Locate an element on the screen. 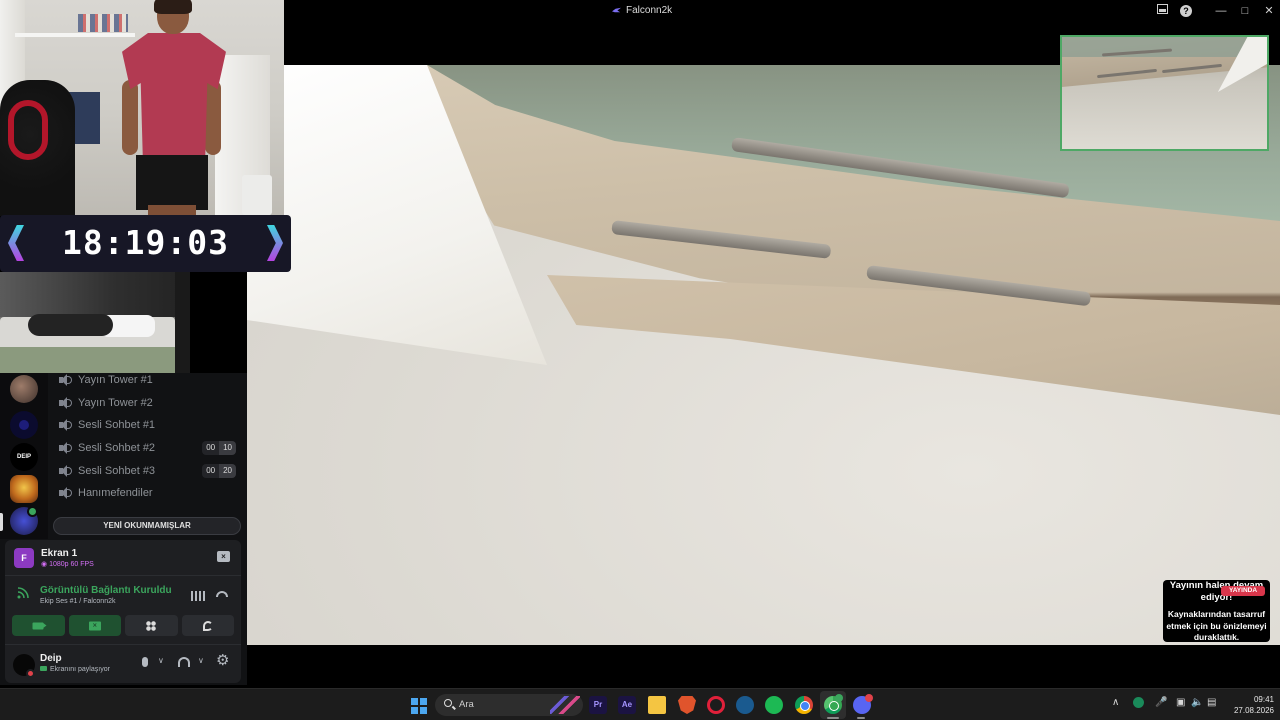 The image size is (1280, 720). user-area: Deip Ekranını paylaşıyor ∨ ∨ ⚙ is located at coordinates (123, 663).